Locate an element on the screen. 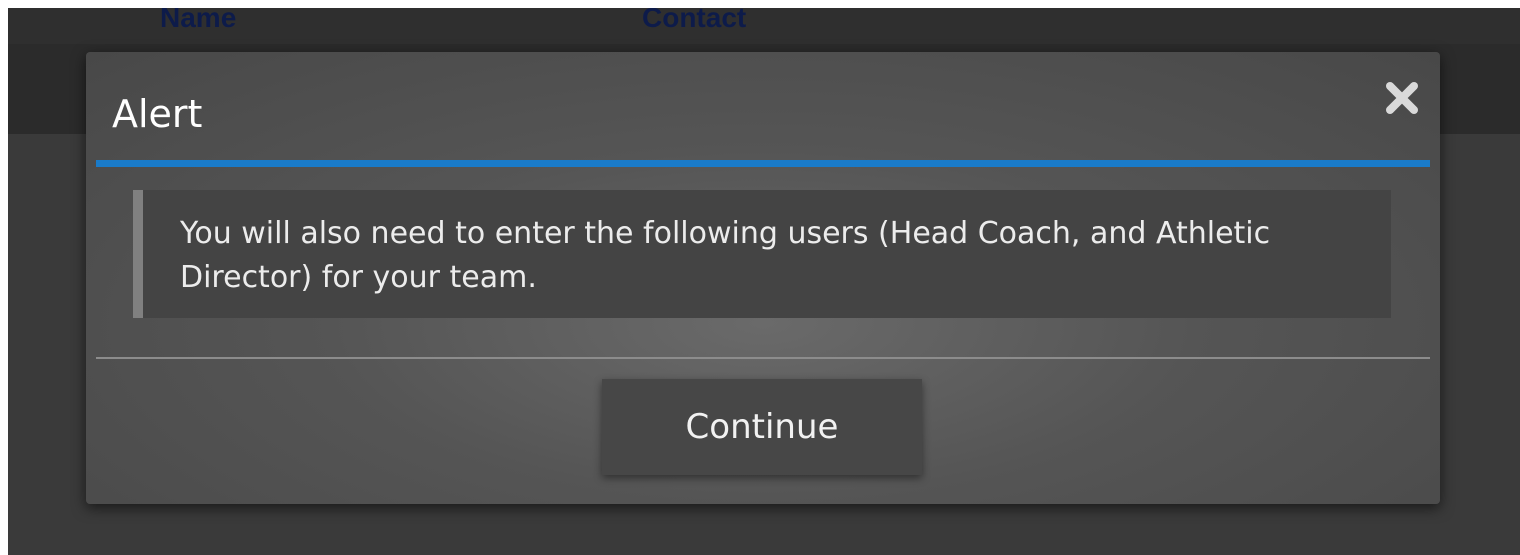  dialog-title: Alert is located at coordinates (157, 114).